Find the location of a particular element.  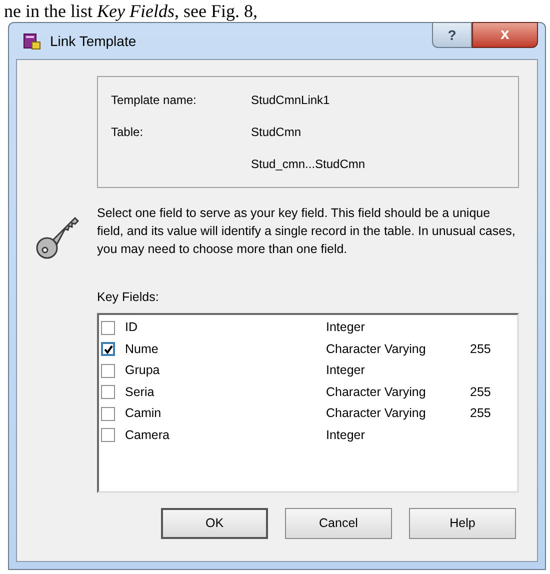

description-text: Select one field to serve as your key field. This field should be a unique field, and its value will identify a single record in the table. In unusual cases, you may need to choose more than one field. is located at coordinates (306, 231).